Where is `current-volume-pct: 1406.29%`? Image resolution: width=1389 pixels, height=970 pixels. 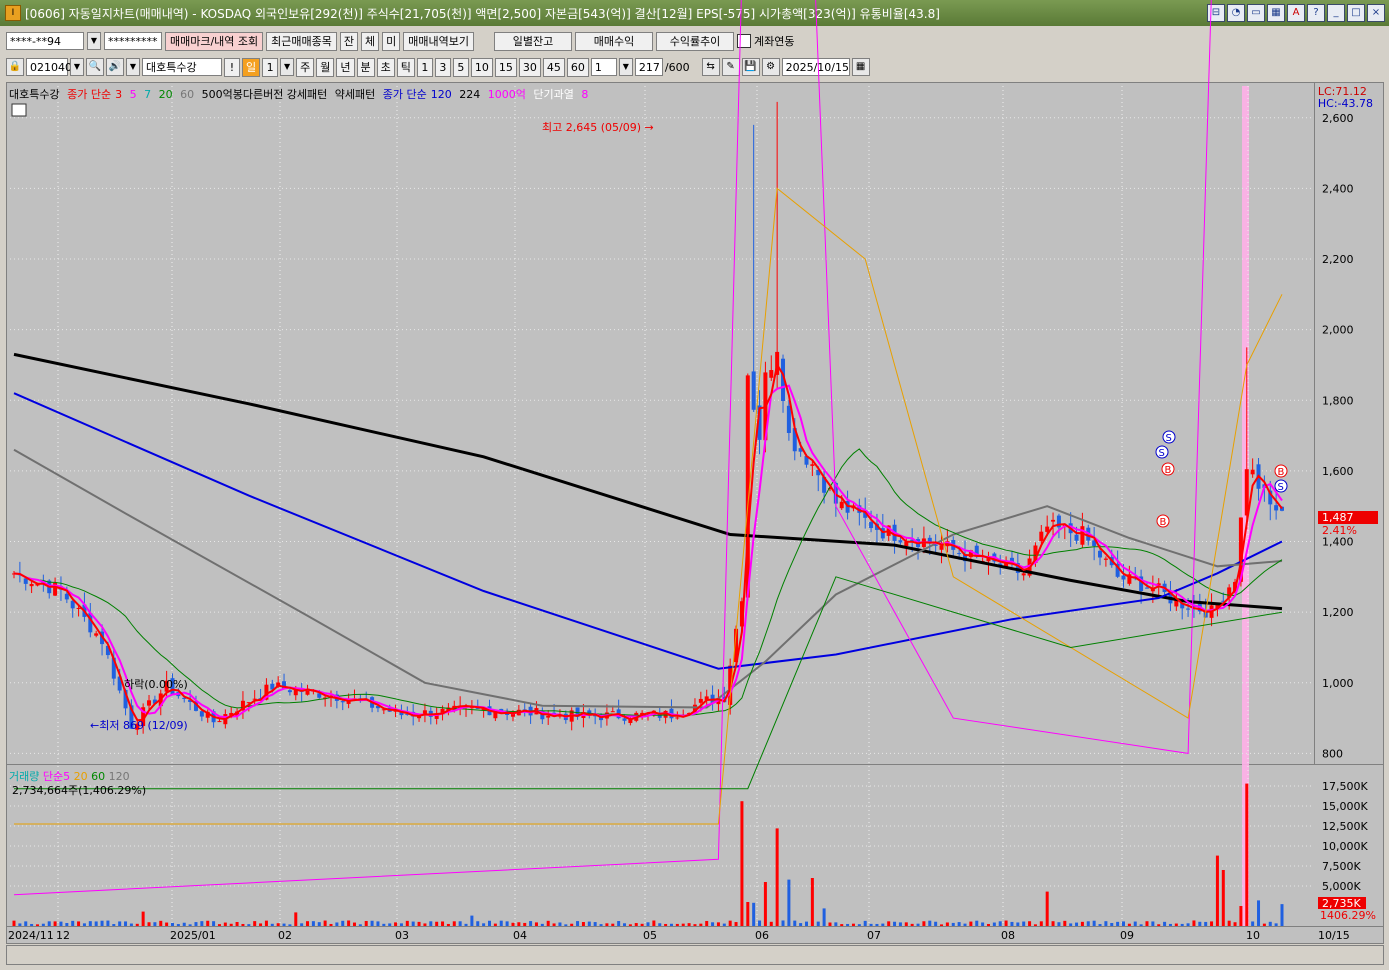
current-volume-pct: 1406.29% is located at coordinates (1348, 915).